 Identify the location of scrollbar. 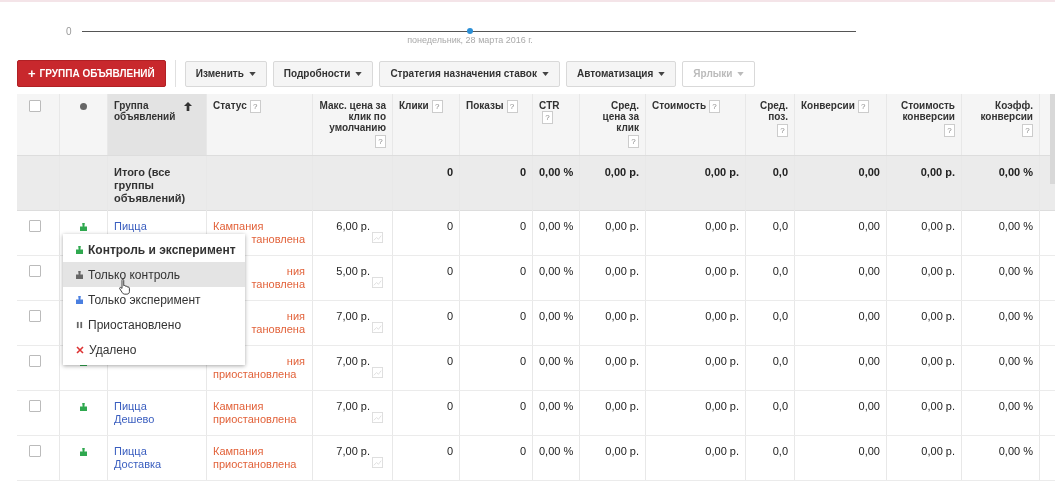
(1052, 139).